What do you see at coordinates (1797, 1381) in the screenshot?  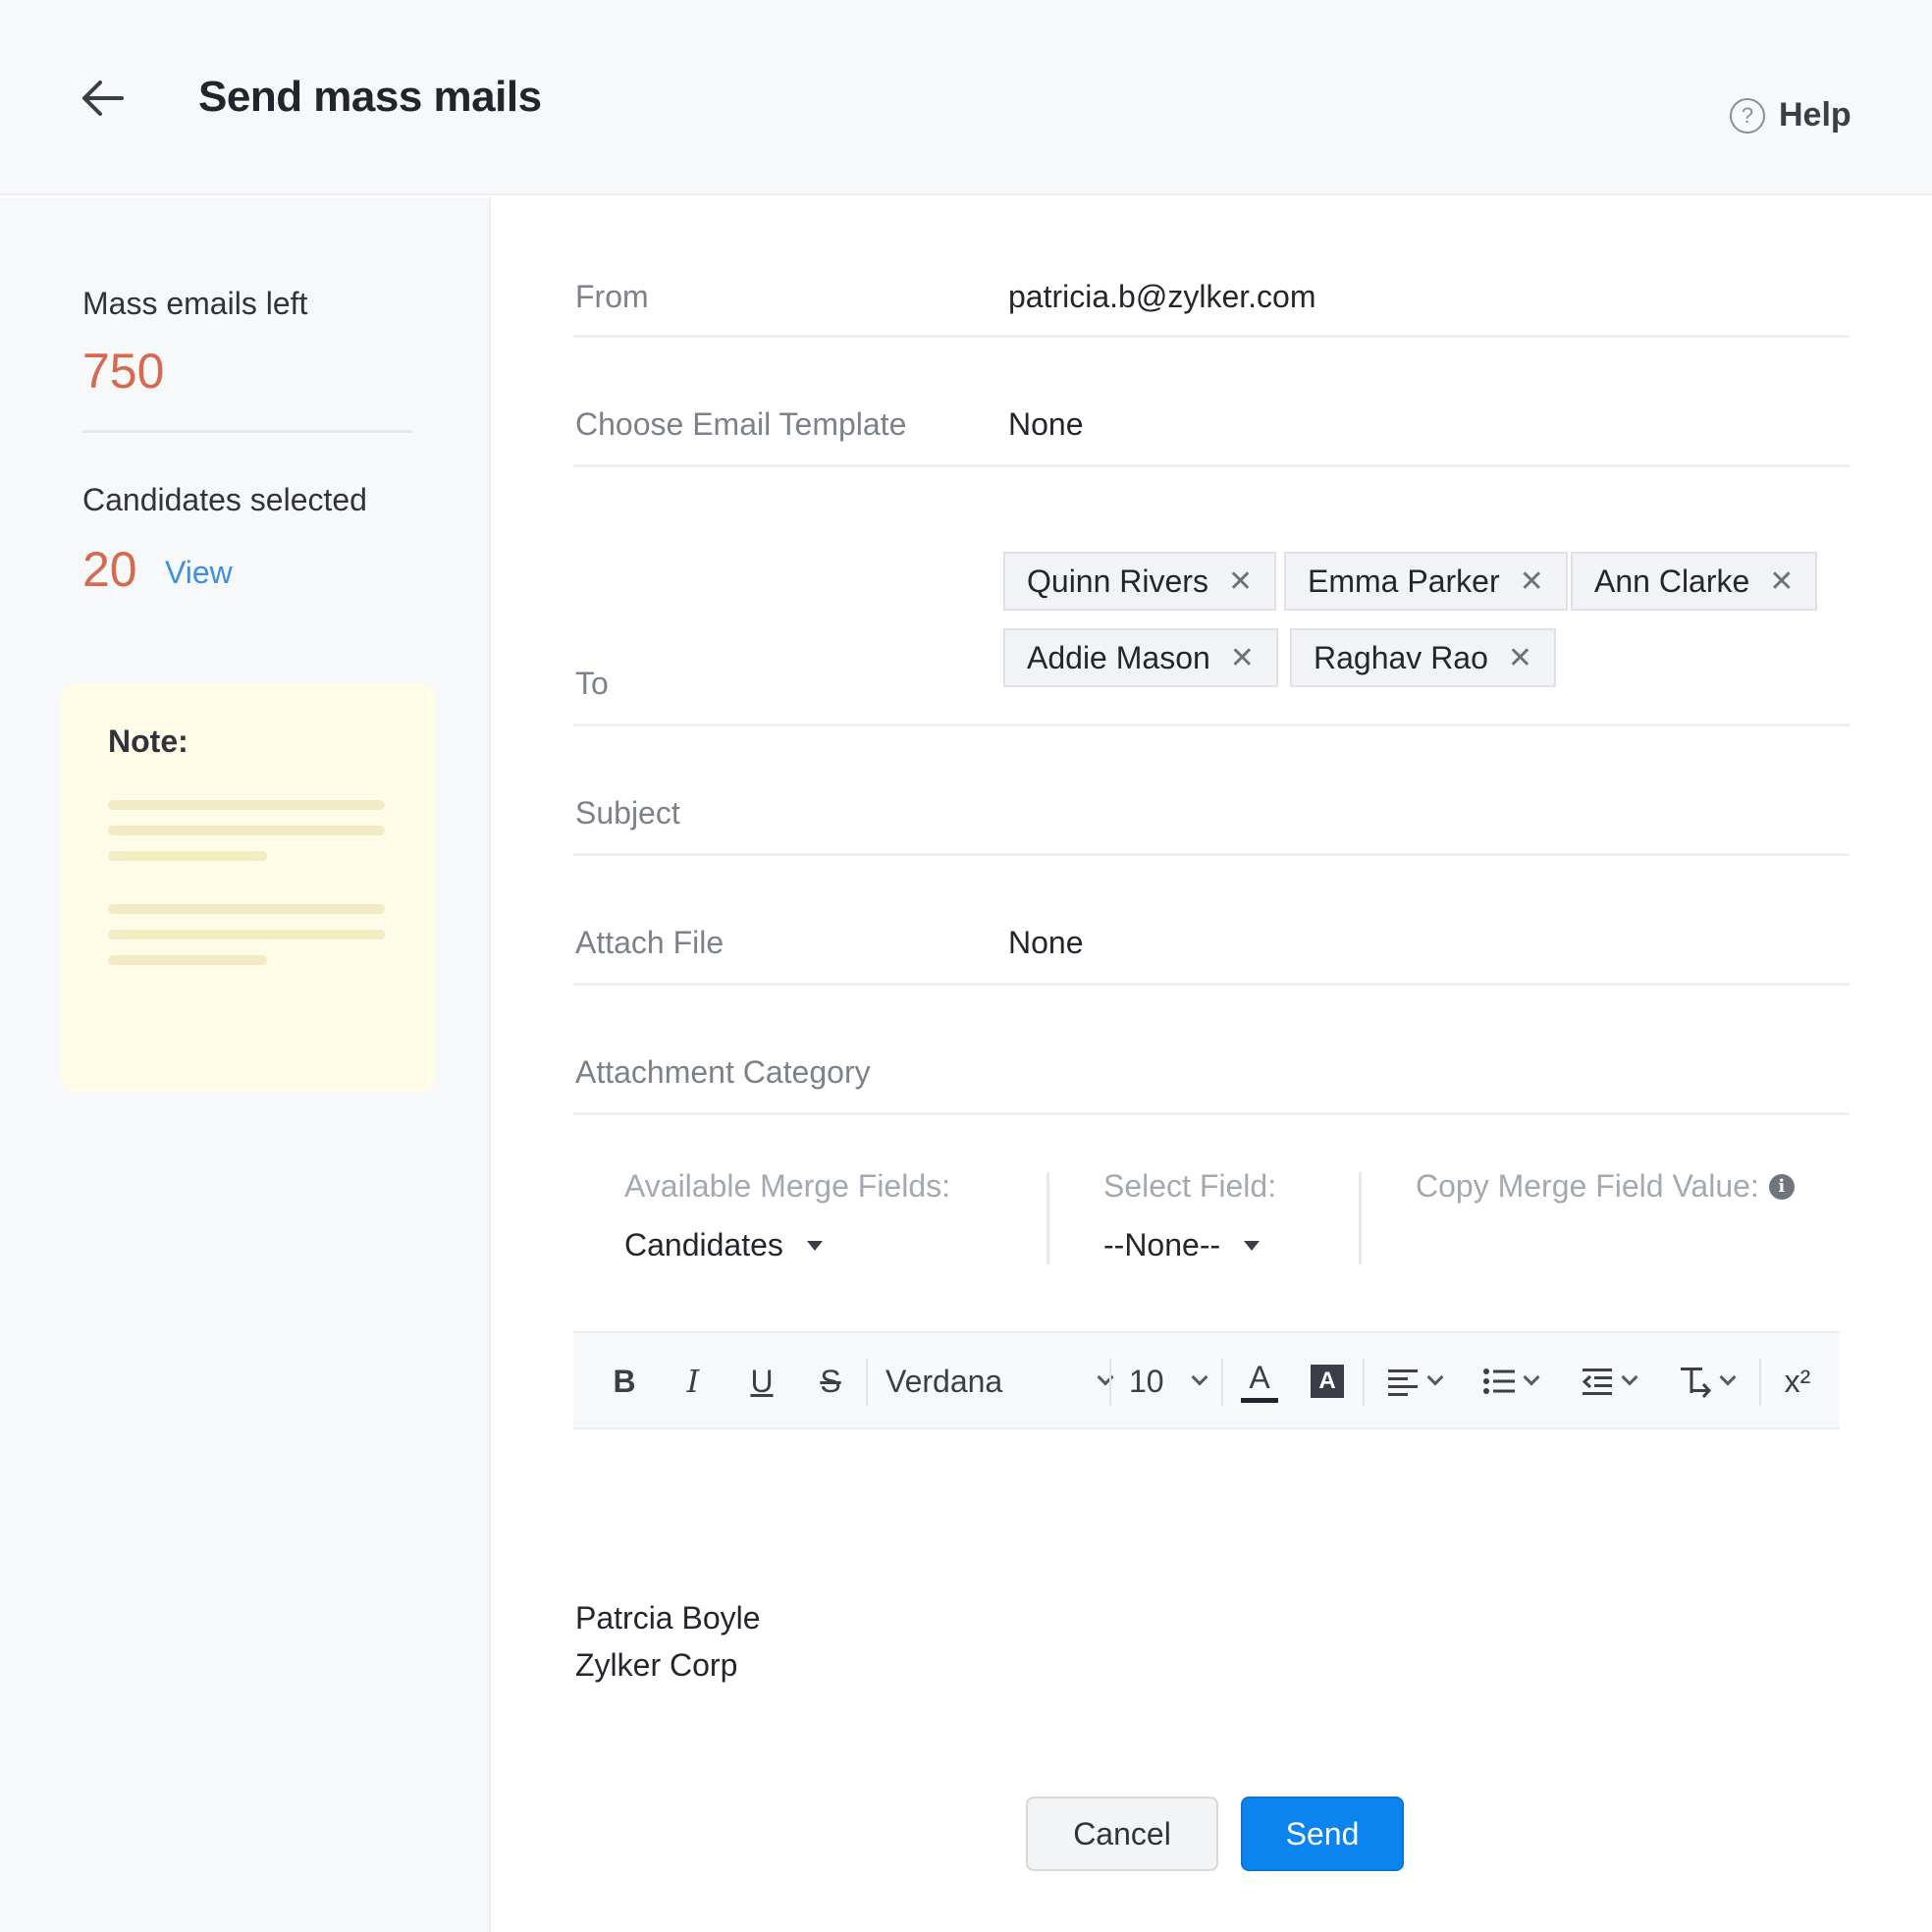 I see `superscript-button: x²` at bounding box center [1797, 1381].